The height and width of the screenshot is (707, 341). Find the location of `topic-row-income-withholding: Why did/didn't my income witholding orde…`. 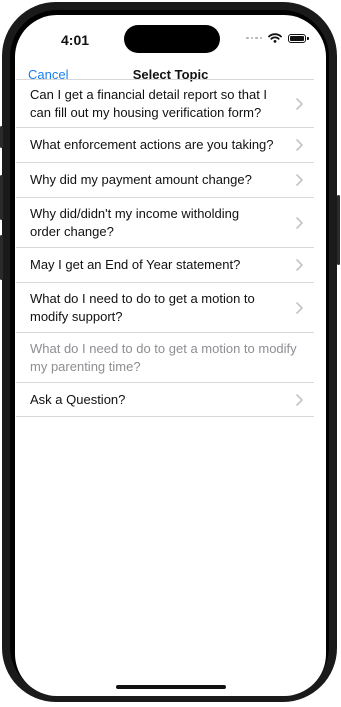

topic-row-income-withholding: Why did/didn't my income witholding orde… is located at coordinates (165, 222).